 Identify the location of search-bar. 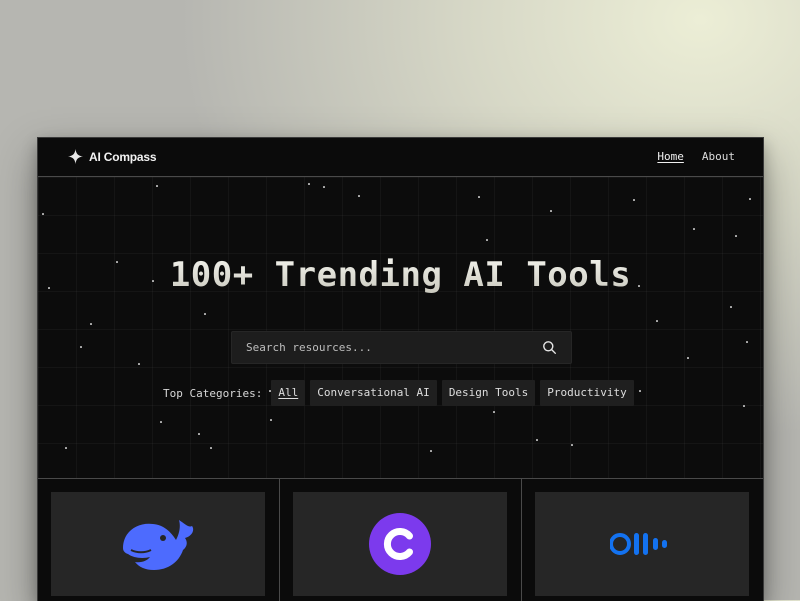
(401, 347).